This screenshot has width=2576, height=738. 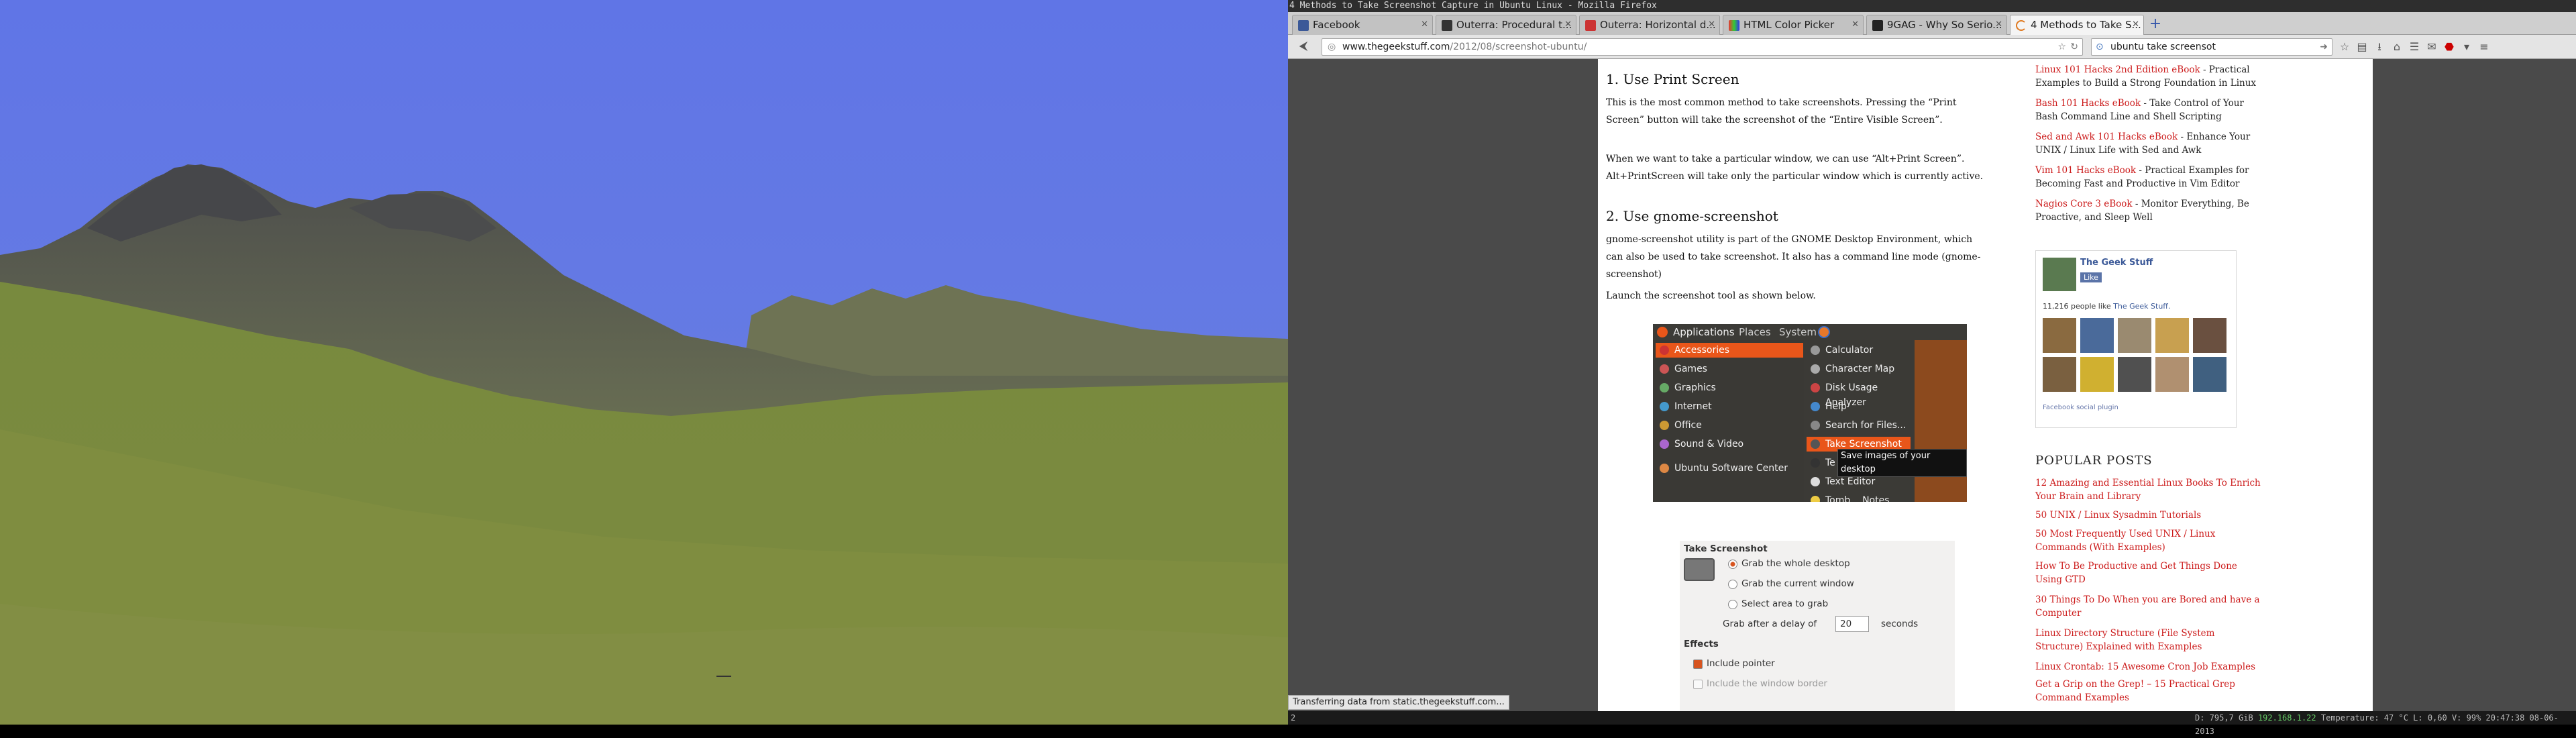 What do you see at coordinates (2085, 170) in the screenshot?
I see `book-link: Vim 101 Hacks eBook` at bounding box center [2085, 170].